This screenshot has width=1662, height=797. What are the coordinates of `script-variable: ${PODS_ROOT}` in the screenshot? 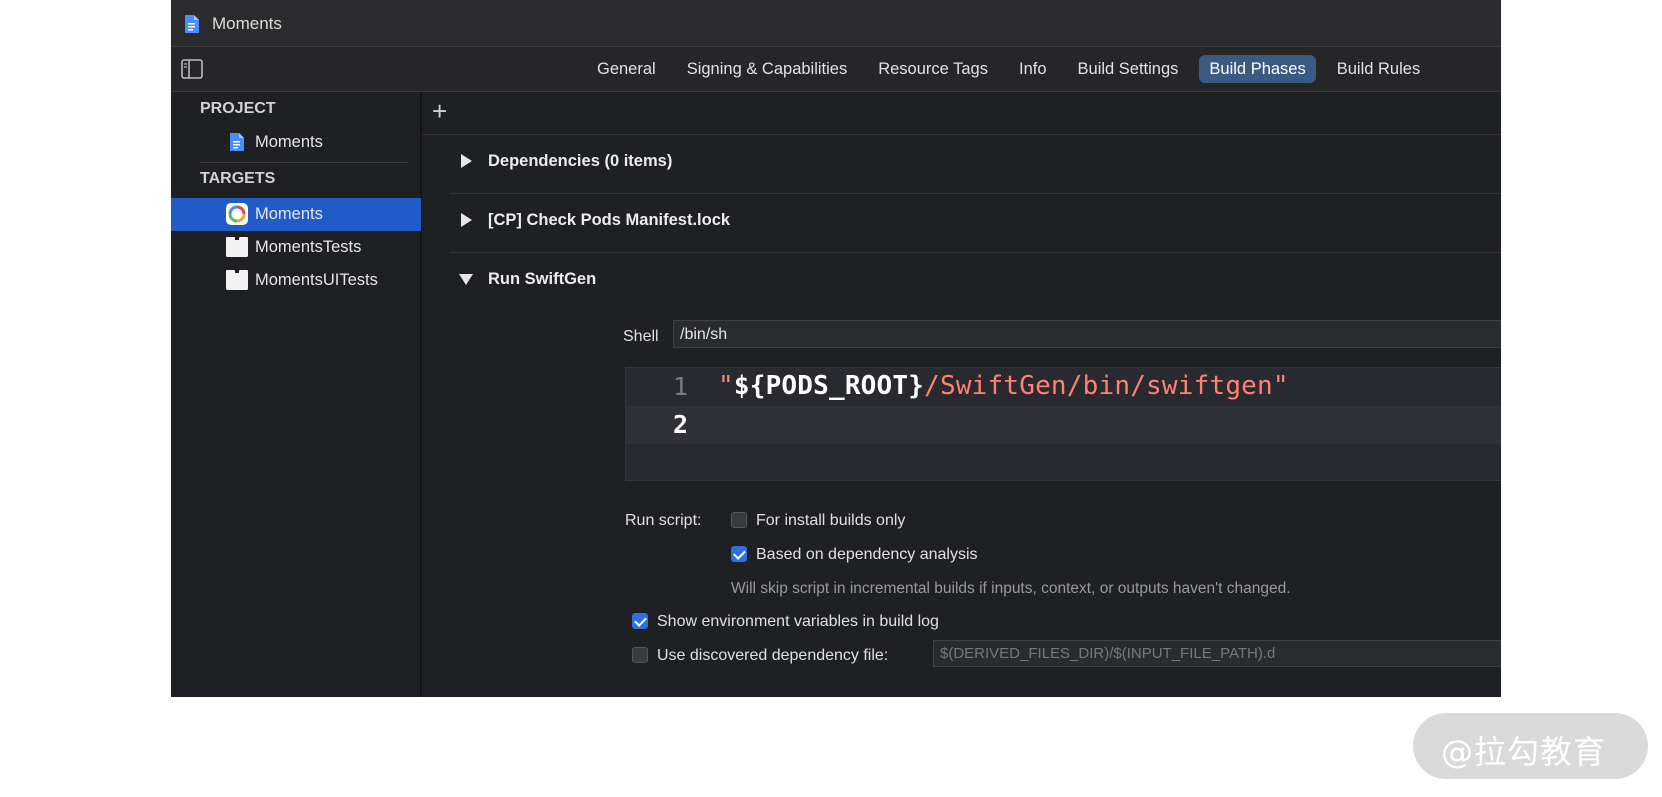 It's located at (829, 386).